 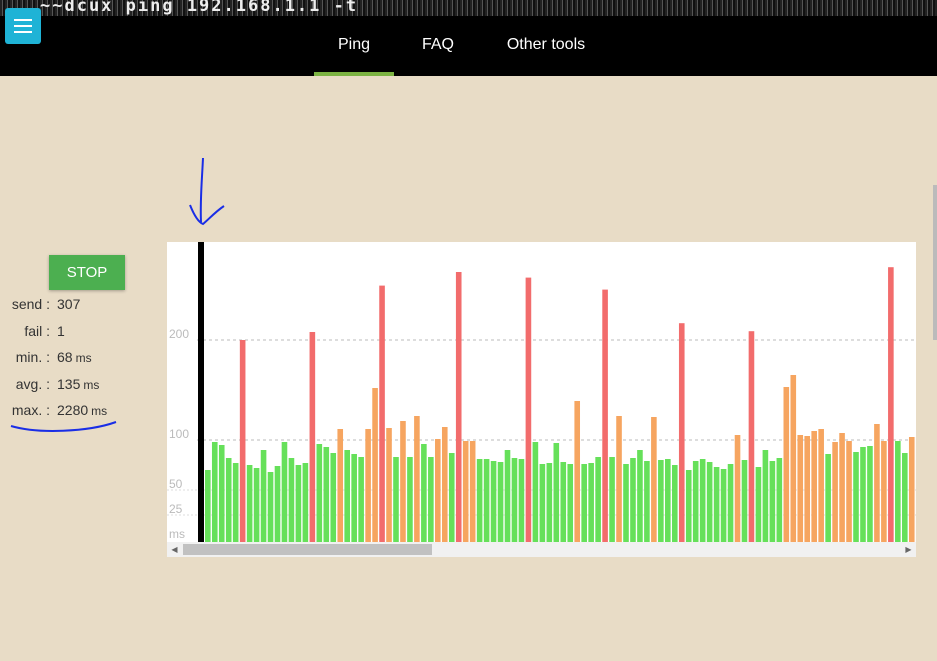 What do you see at coordinates (87, 272) in the screenshot?
I see `stop-button: STOP` at bounding box center [87, 272].